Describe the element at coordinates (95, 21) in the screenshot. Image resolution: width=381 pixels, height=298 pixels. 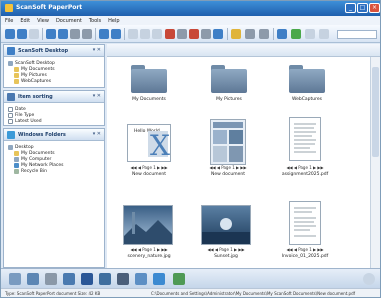
I see `menu-tools: Tools` at that location.